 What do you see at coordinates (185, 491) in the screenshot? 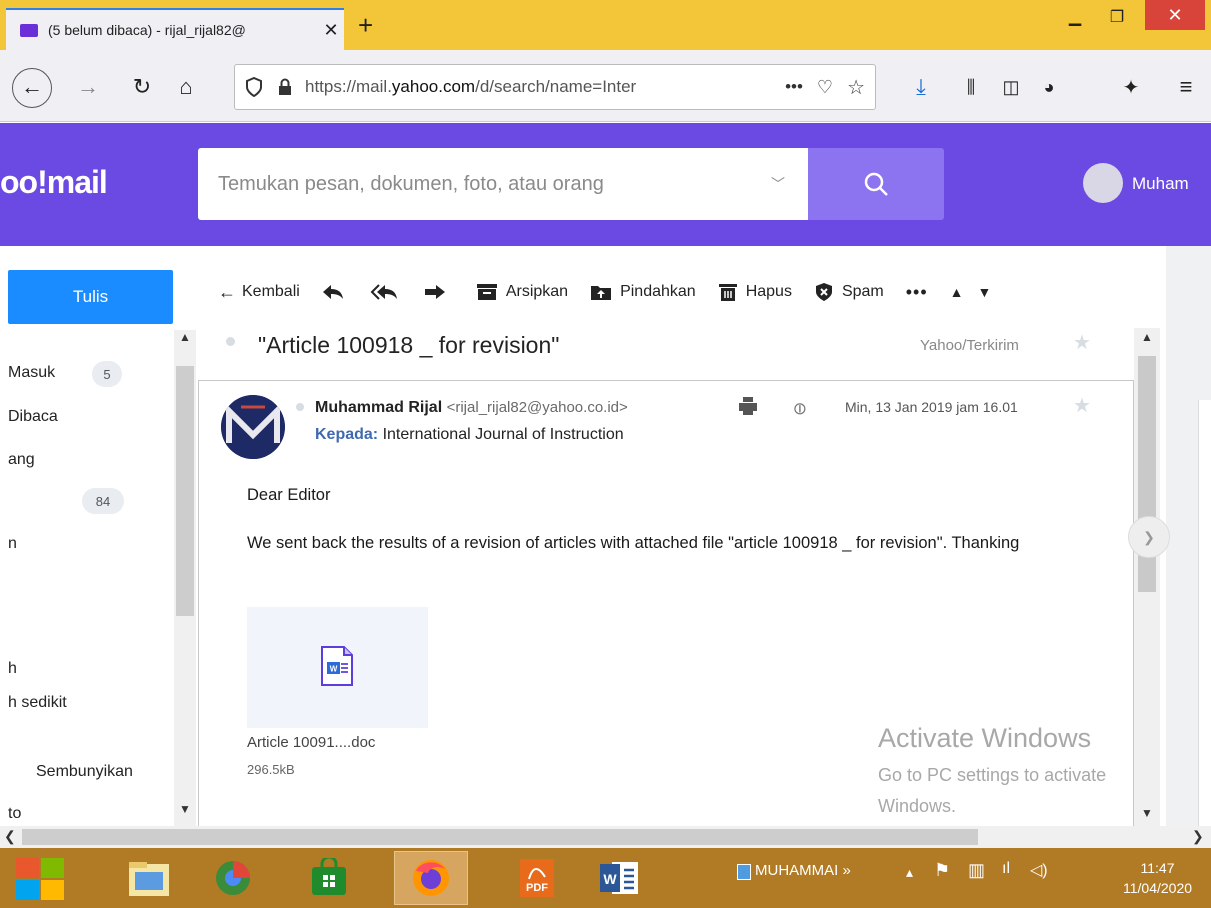
I see `sidebar-scroll-thumb` at bounding box center [185, 491].